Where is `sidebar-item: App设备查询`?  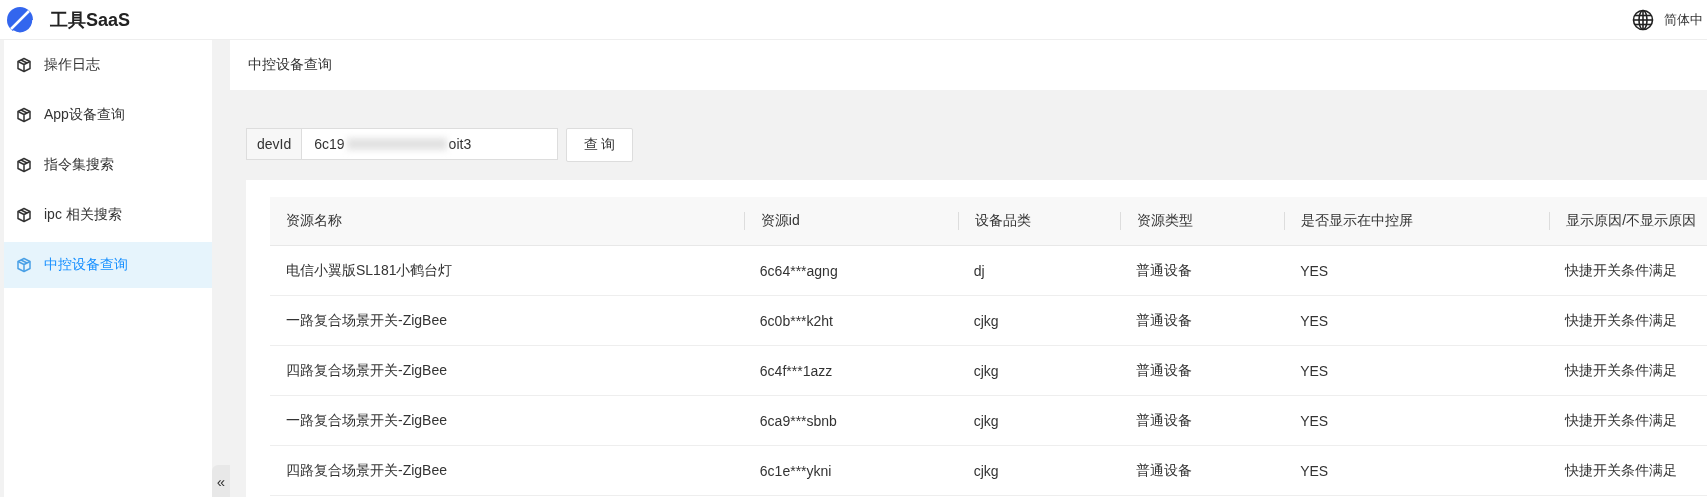 sidebar-item: App设备查询 is located at coordinates (108, 115).